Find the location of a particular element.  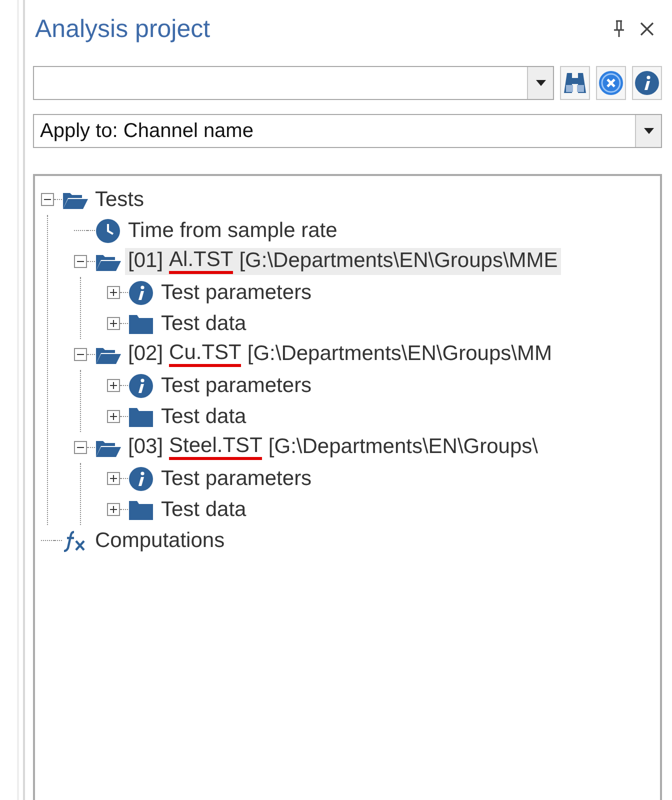

apply-to-dropdown: Apply to: Channel name is located at coordinates (347, 131).